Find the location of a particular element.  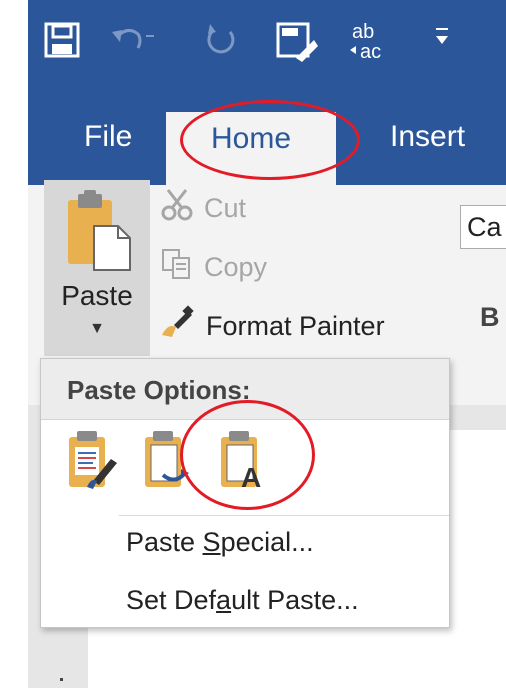

svg-text: A is located at coordinates (251, 476).